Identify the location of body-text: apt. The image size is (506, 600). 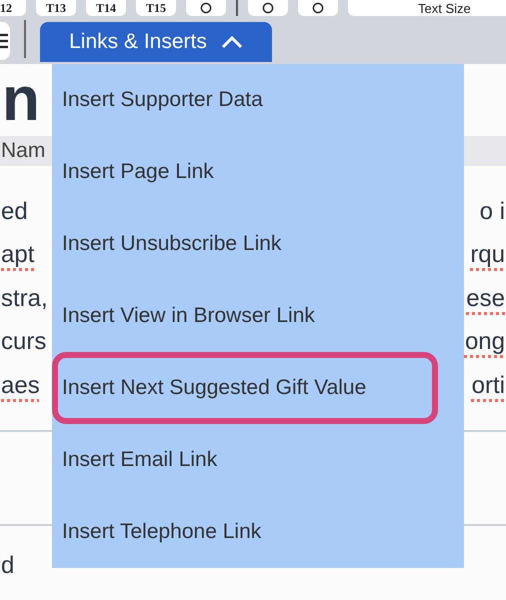
(17, 255).